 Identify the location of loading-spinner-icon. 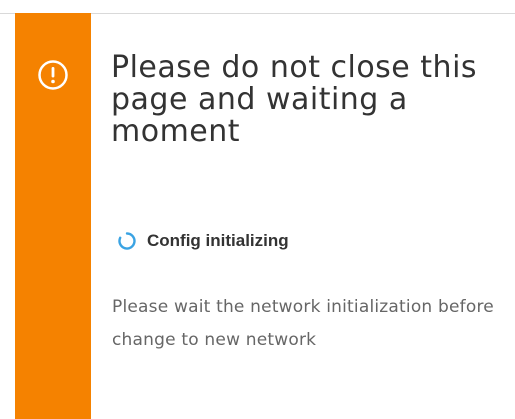
(127, 241).